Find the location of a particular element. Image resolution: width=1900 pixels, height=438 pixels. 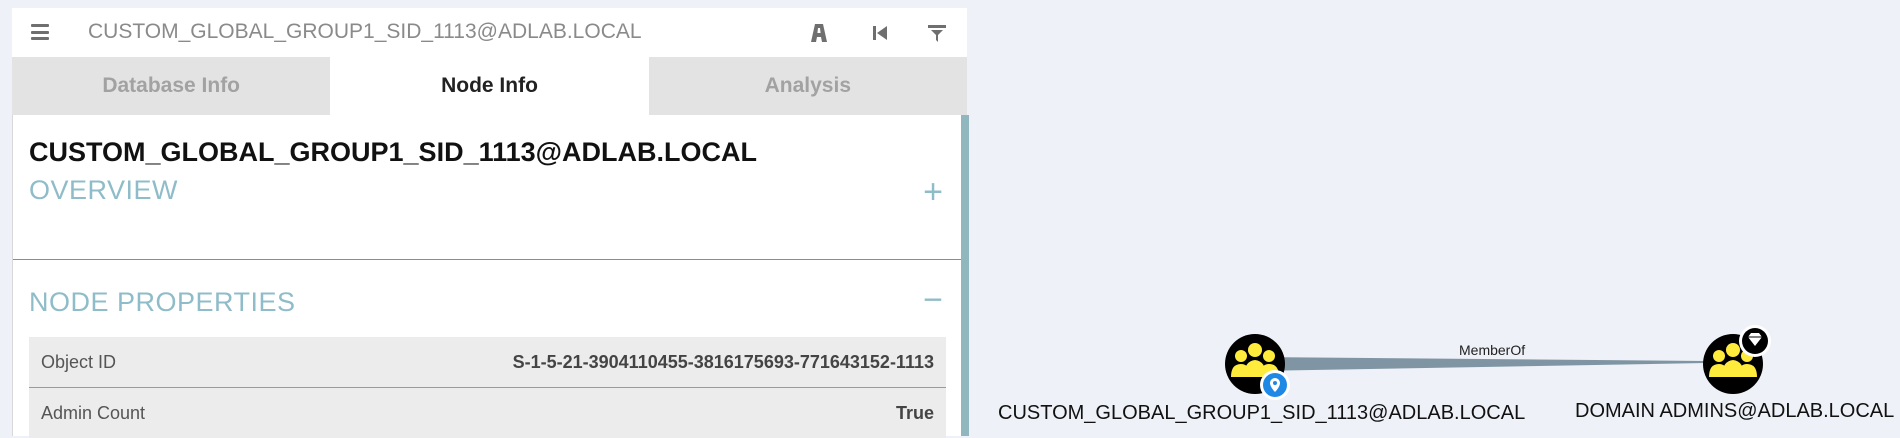

start-location-icon is located at coordinates (1275, 385).